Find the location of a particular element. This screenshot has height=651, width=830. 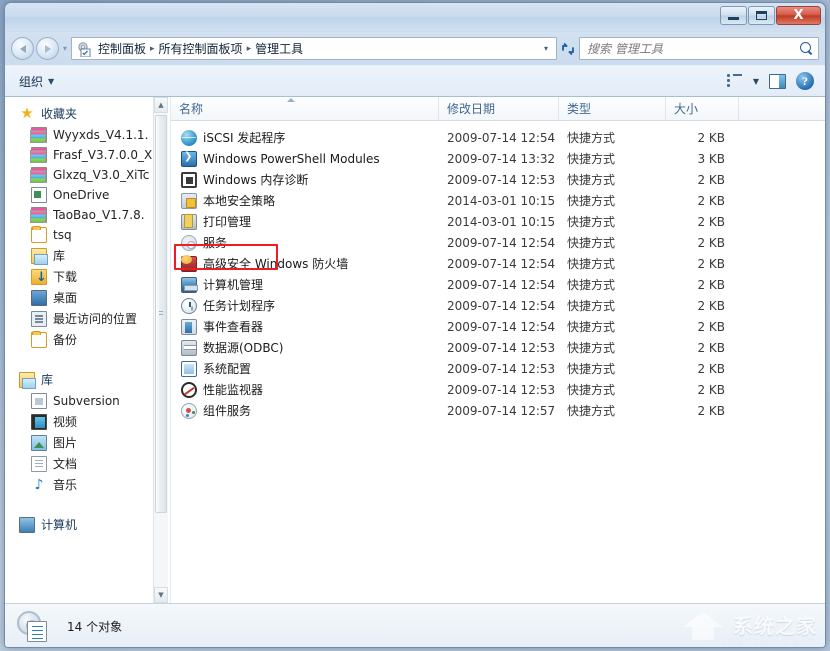

column-headers: 名称 修改日期 类型 大小 is located at coordinates (498, 109).